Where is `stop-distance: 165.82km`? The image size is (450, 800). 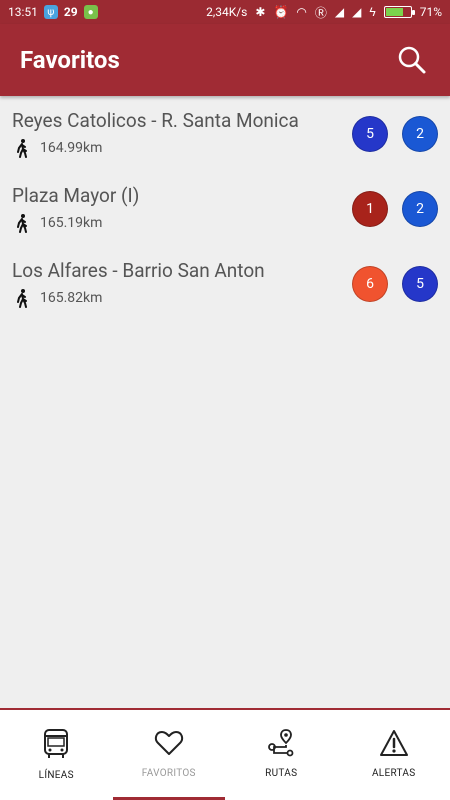
stop-distance: 165.82km is located at coordinates (71, 297).